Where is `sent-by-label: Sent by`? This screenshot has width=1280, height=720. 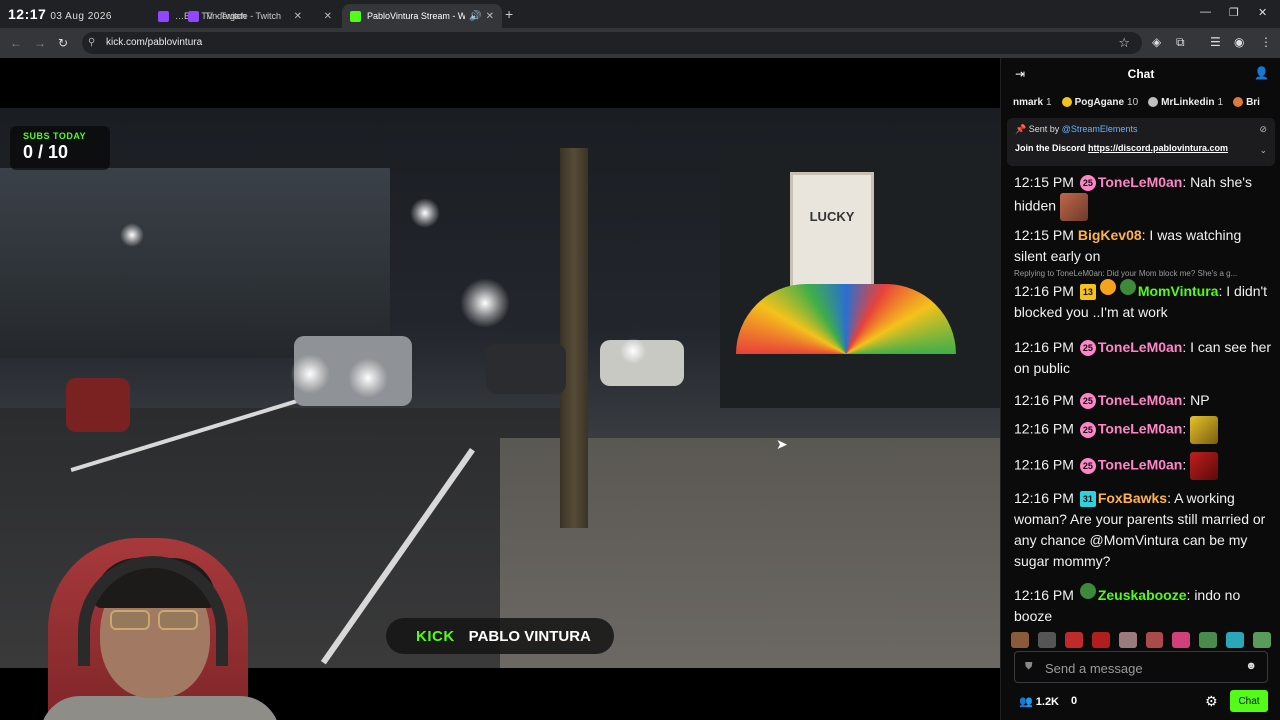 sent-by-label: Sent by is located at coordinates (1044, 129).